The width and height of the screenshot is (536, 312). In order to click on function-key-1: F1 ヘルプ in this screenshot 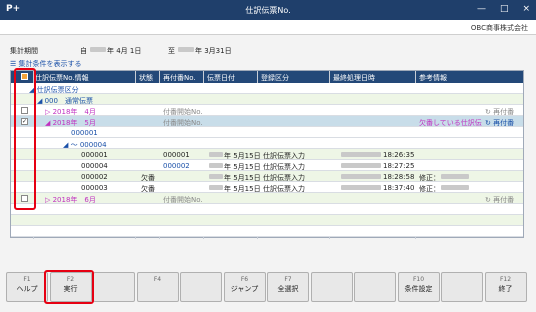, I will do `click(27, 287)`.